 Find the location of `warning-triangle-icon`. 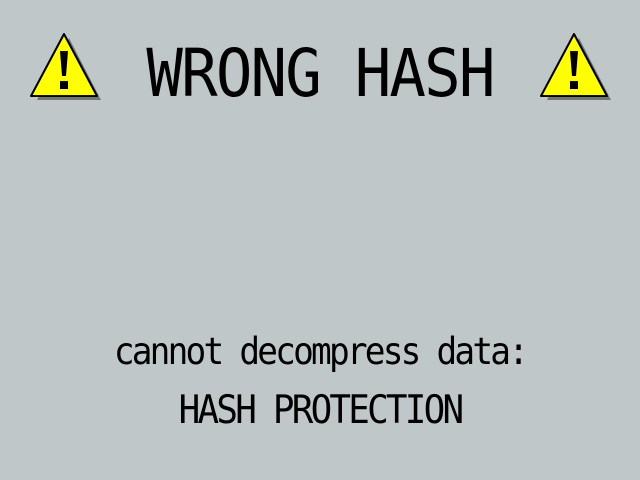

warning-triangle-icon is located at coordinates (575, 66).